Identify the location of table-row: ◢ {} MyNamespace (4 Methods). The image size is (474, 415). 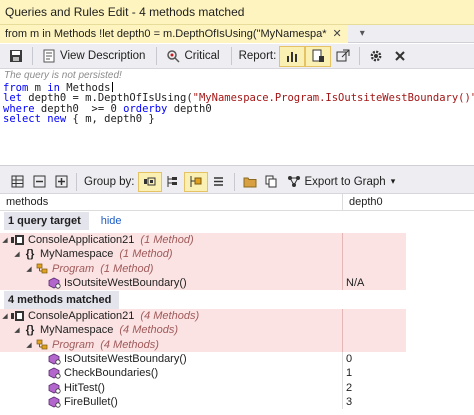
(203, 330).